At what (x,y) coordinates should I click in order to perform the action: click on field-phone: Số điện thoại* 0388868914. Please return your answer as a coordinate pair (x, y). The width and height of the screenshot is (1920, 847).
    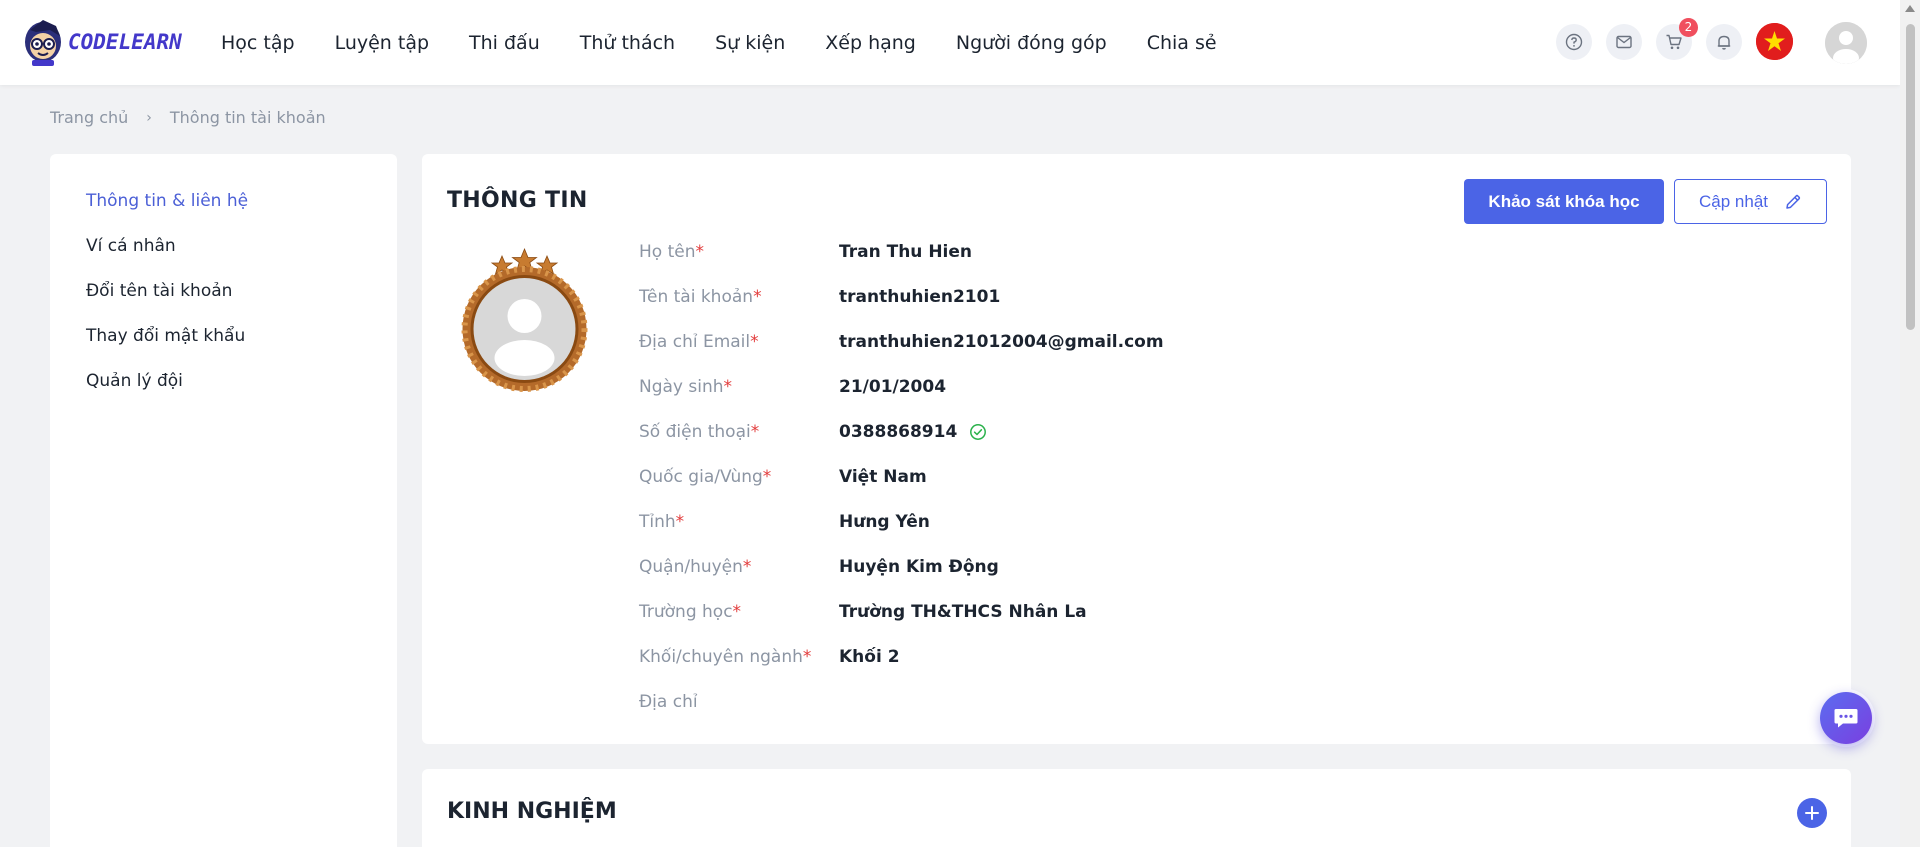
    Looking at the image, I should click on (813, 432).